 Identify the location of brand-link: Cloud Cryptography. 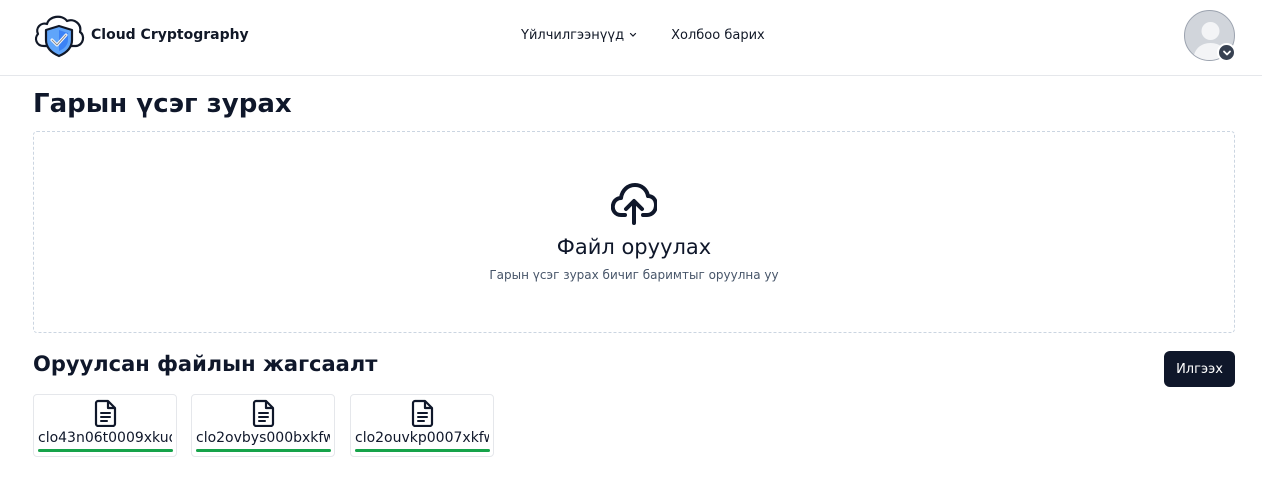
(140, 35).